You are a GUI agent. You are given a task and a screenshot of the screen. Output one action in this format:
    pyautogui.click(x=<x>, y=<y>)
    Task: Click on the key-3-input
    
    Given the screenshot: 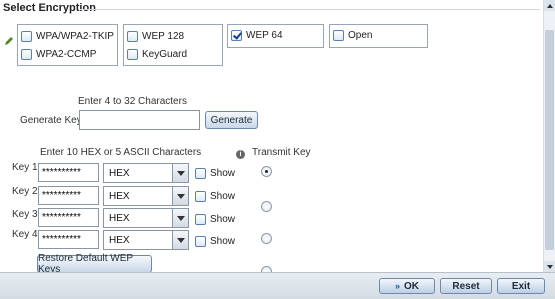 What is the action you would take?
    pyautogui.click(x=68, y=217)
    